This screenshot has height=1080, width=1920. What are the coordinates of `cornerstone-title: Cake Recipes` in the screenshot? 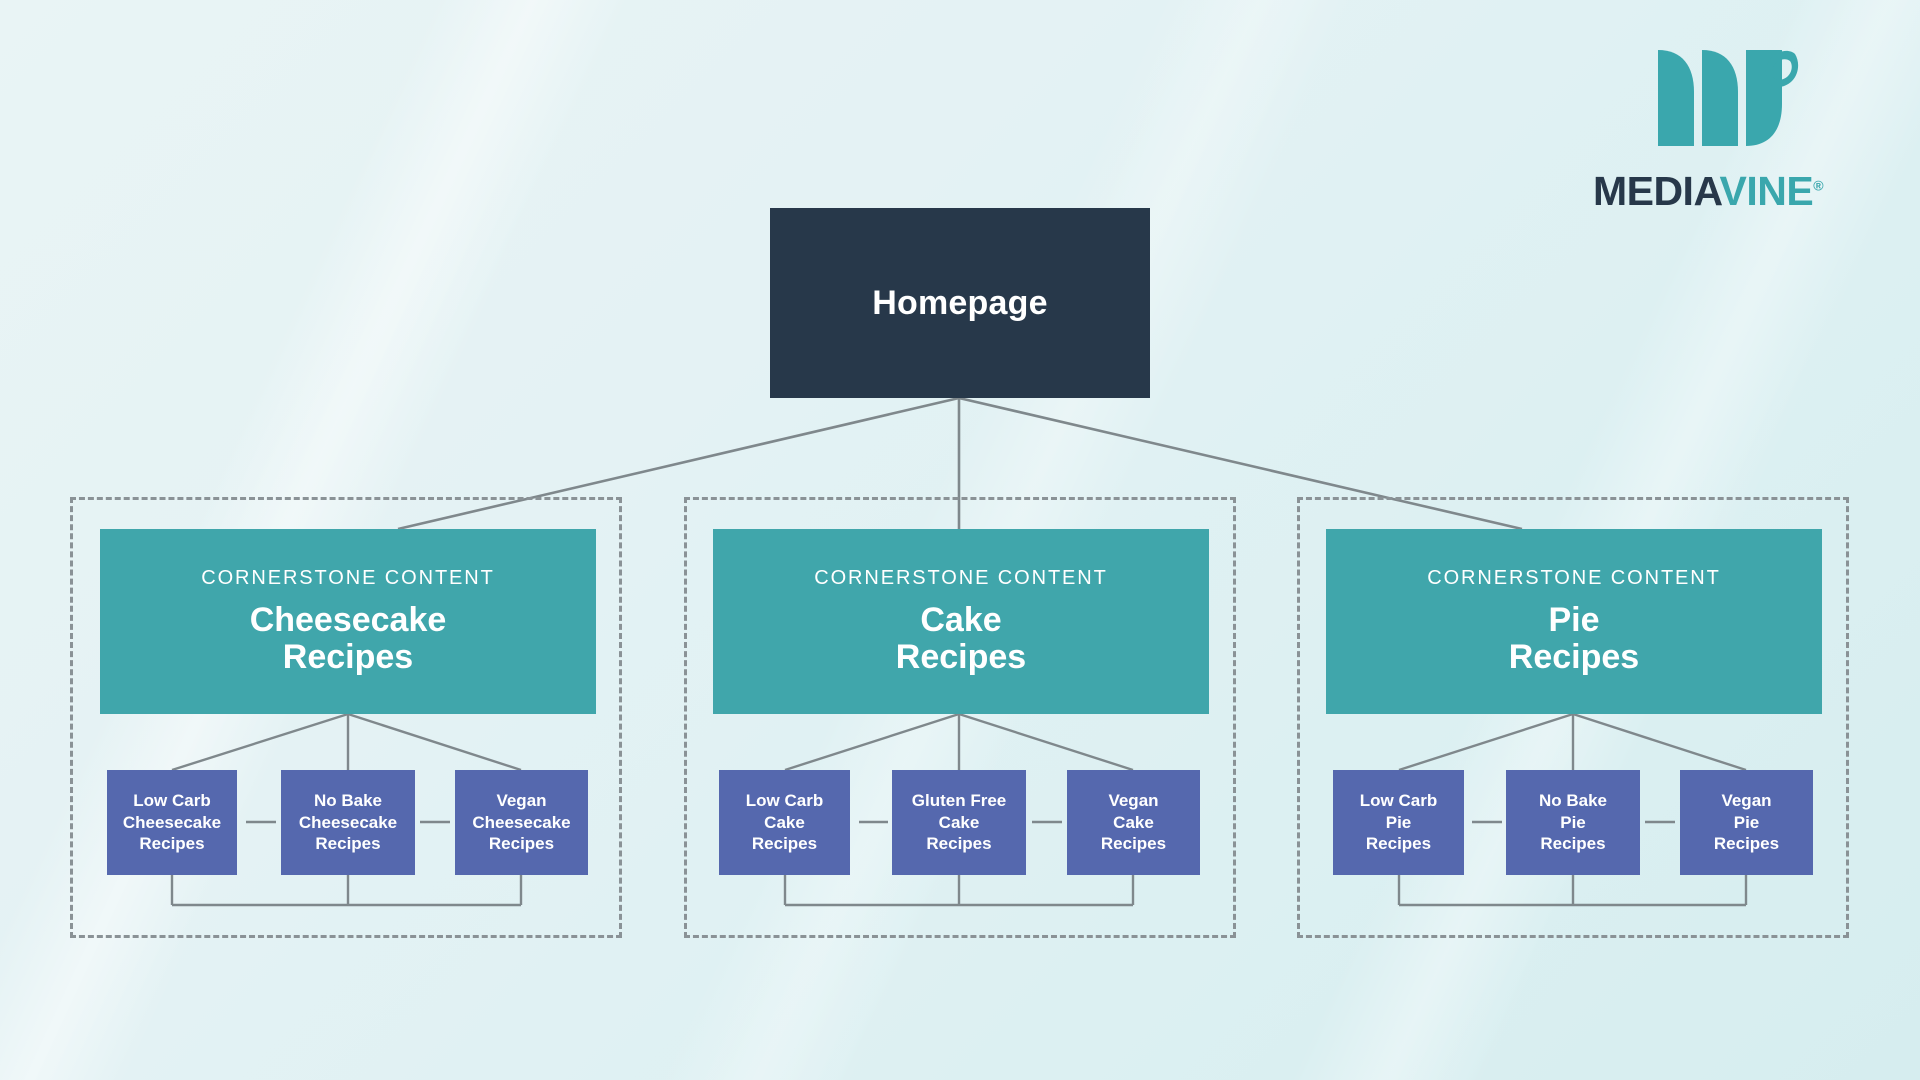 It's located at (961, 638).